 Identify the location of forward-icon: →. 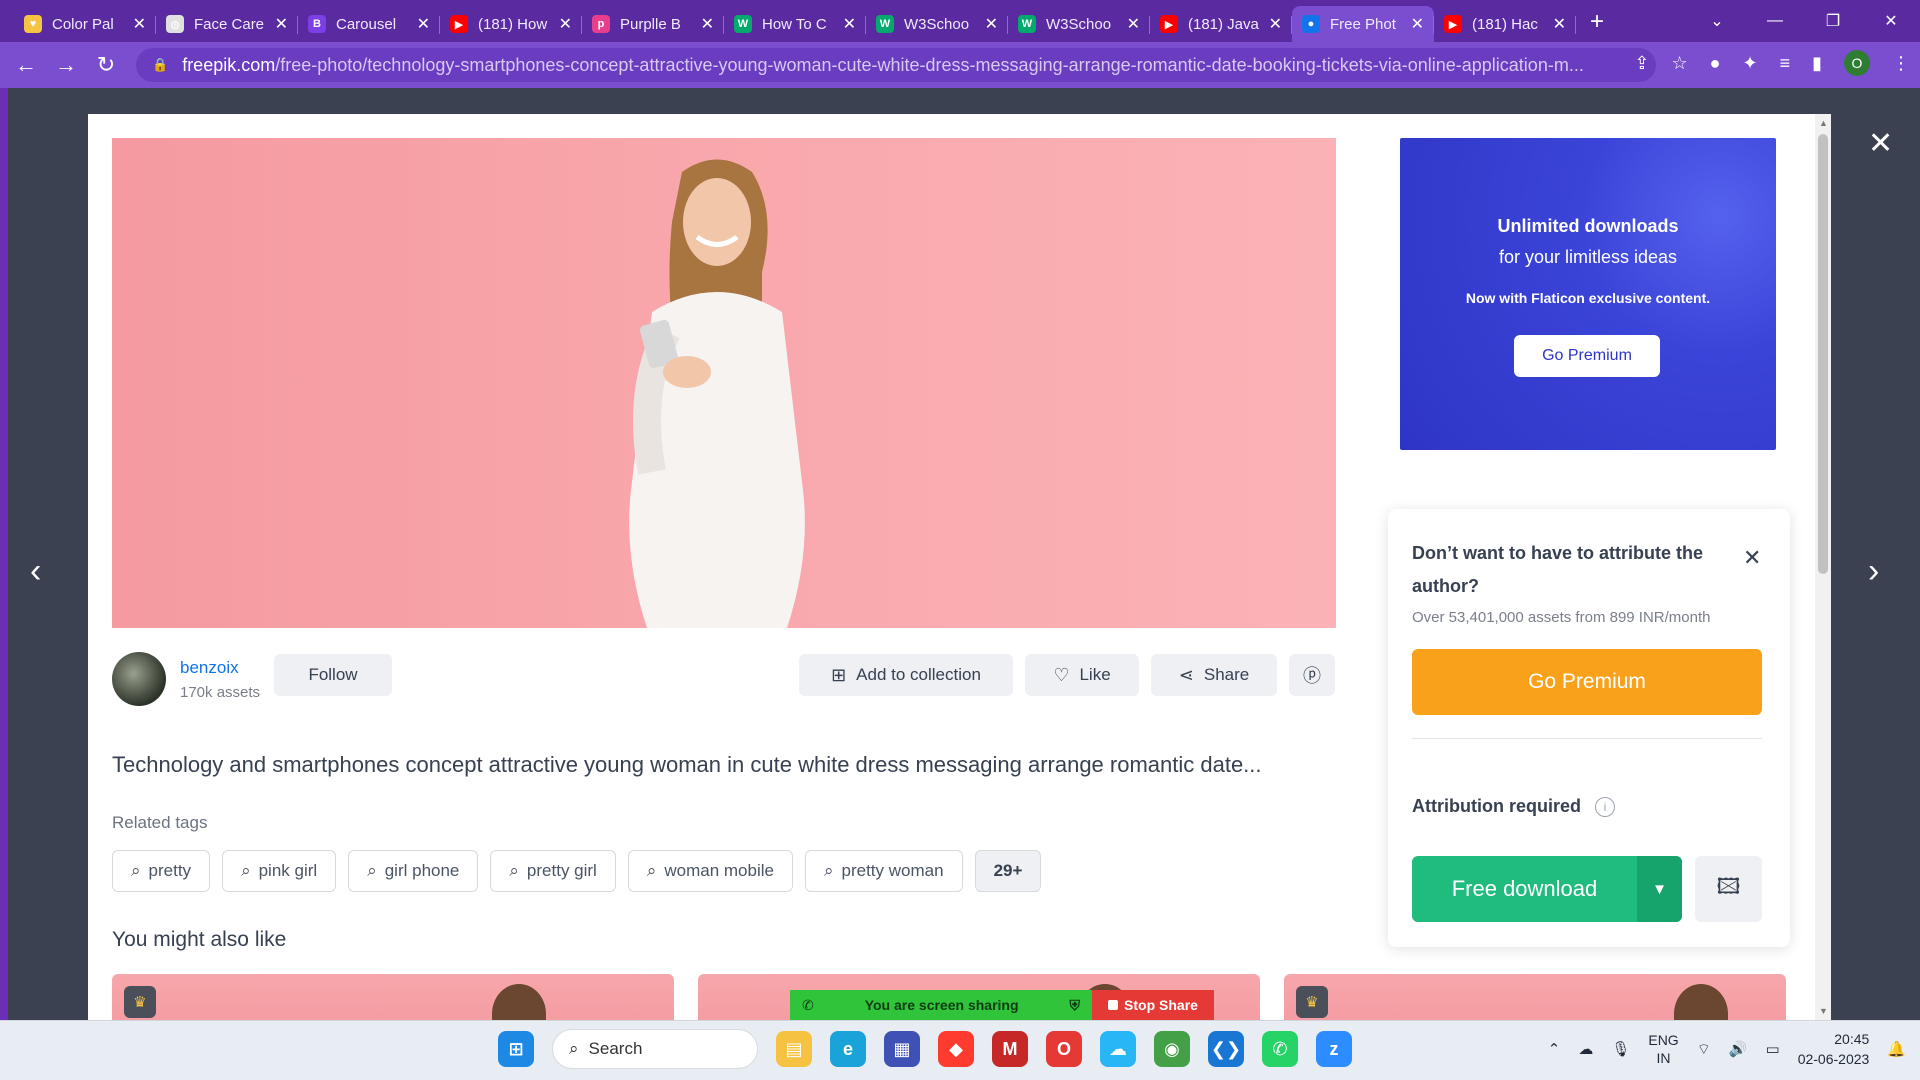
(66, 65).